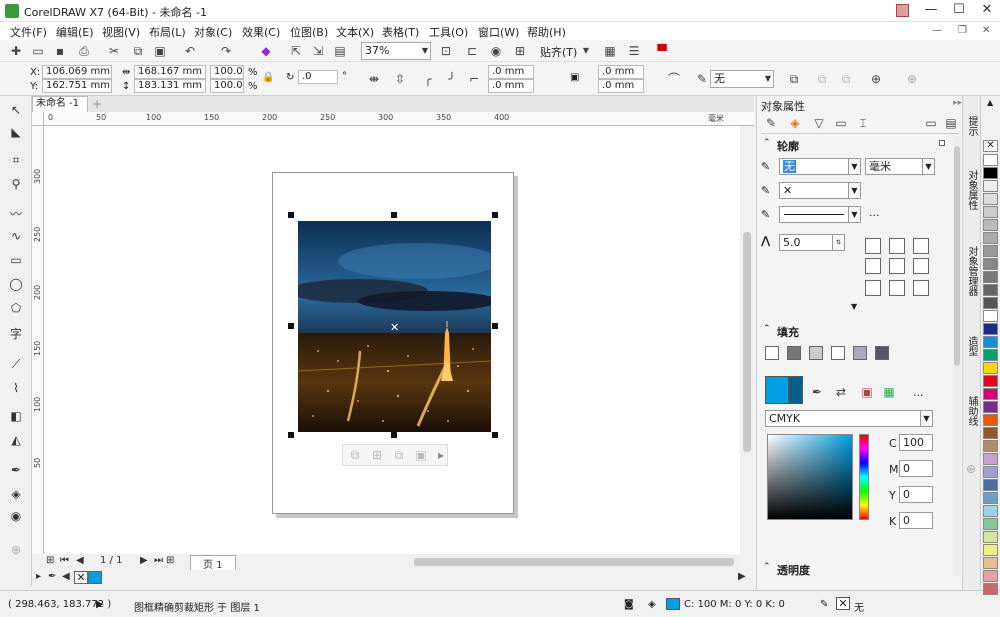 This screenshot has width=1000, height=617. What do you see at coordinates (873, 288) in the screenshot?
I see `position-outside-icon` at bounding box center [873, 288].